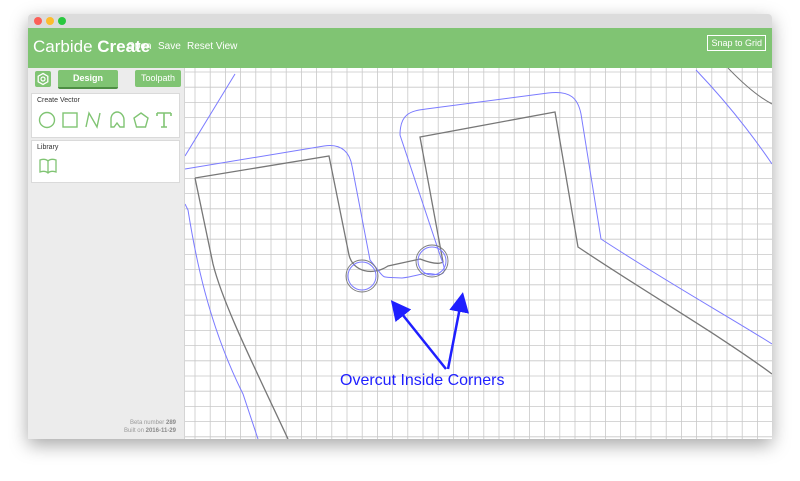 The width and height of the screenshot is (800, 481). Describe the element at coordinates (62, 21) in the screenshot. I see `zoom-window-button` at that location.